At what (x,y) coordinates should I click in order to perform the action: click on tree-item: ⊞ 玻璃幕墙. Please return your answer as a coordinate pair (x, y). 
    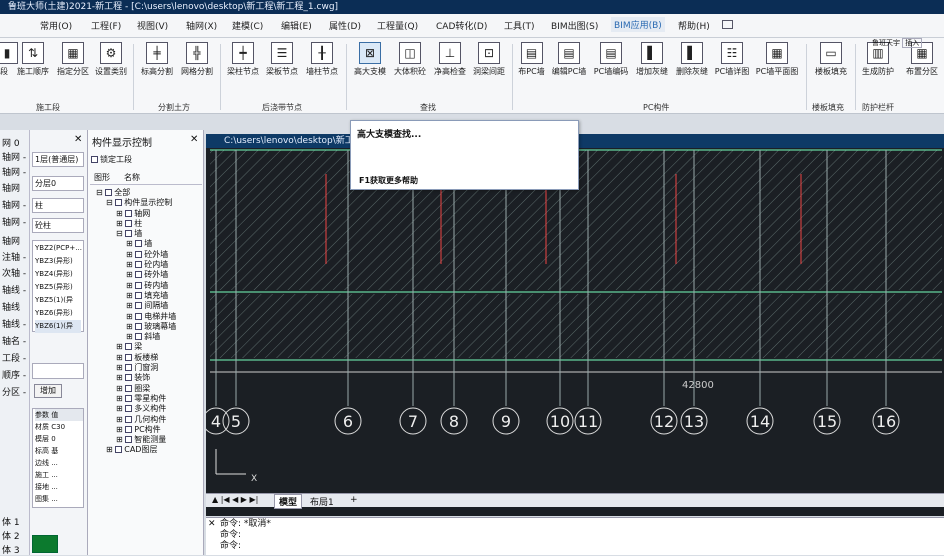
    Looking at the image, I should click on (136, 327).